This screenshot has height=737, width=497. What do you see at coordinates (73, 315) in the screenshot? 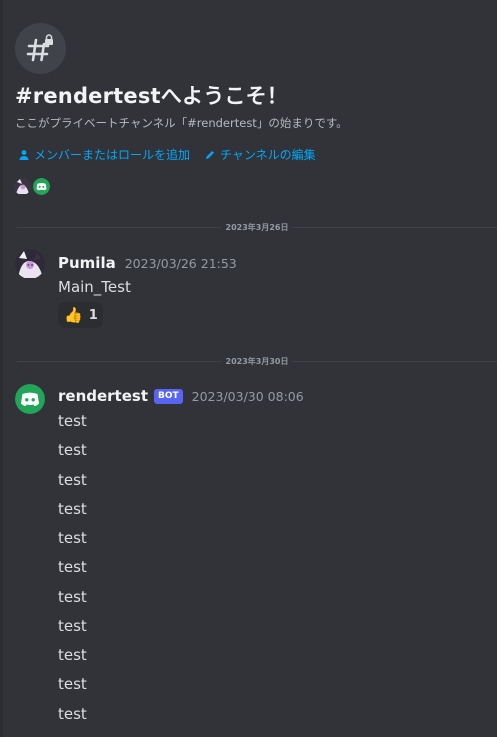
I see `thumbs-up-icon: 👍` at bounding box center [73, 315].